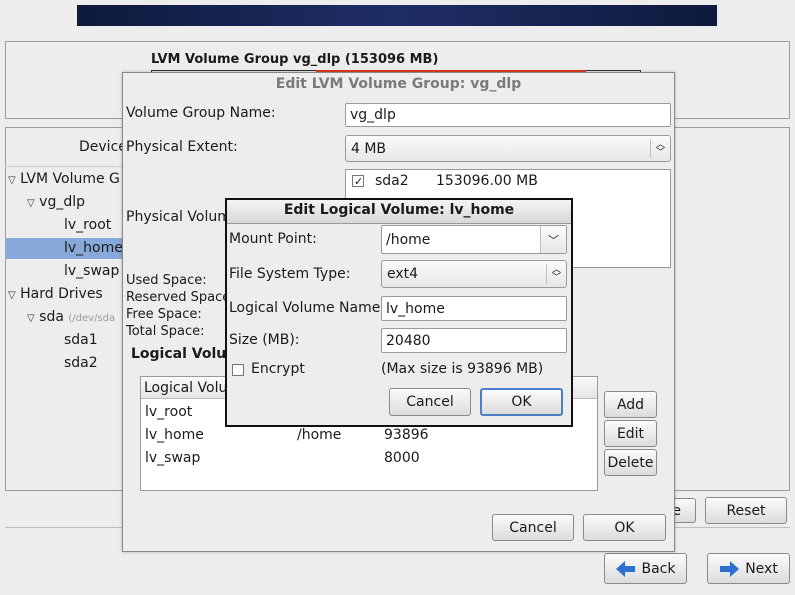  Describe the element at coordinates (92, 318) in the screenshot. I see `tree-item-sub: (/dev/sda` at that location.